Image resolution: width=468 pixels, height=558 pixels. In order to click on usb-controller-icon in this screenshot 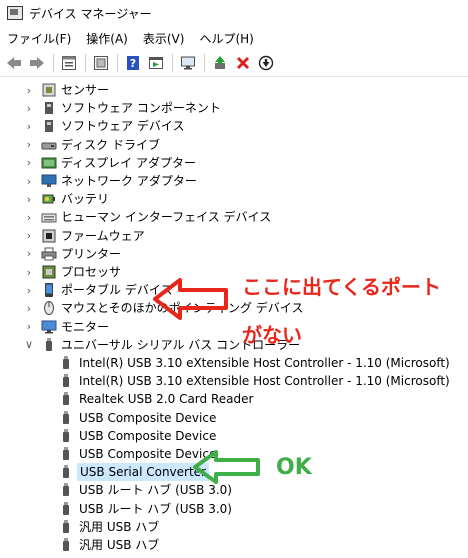, I will do `click(49, 344)`.